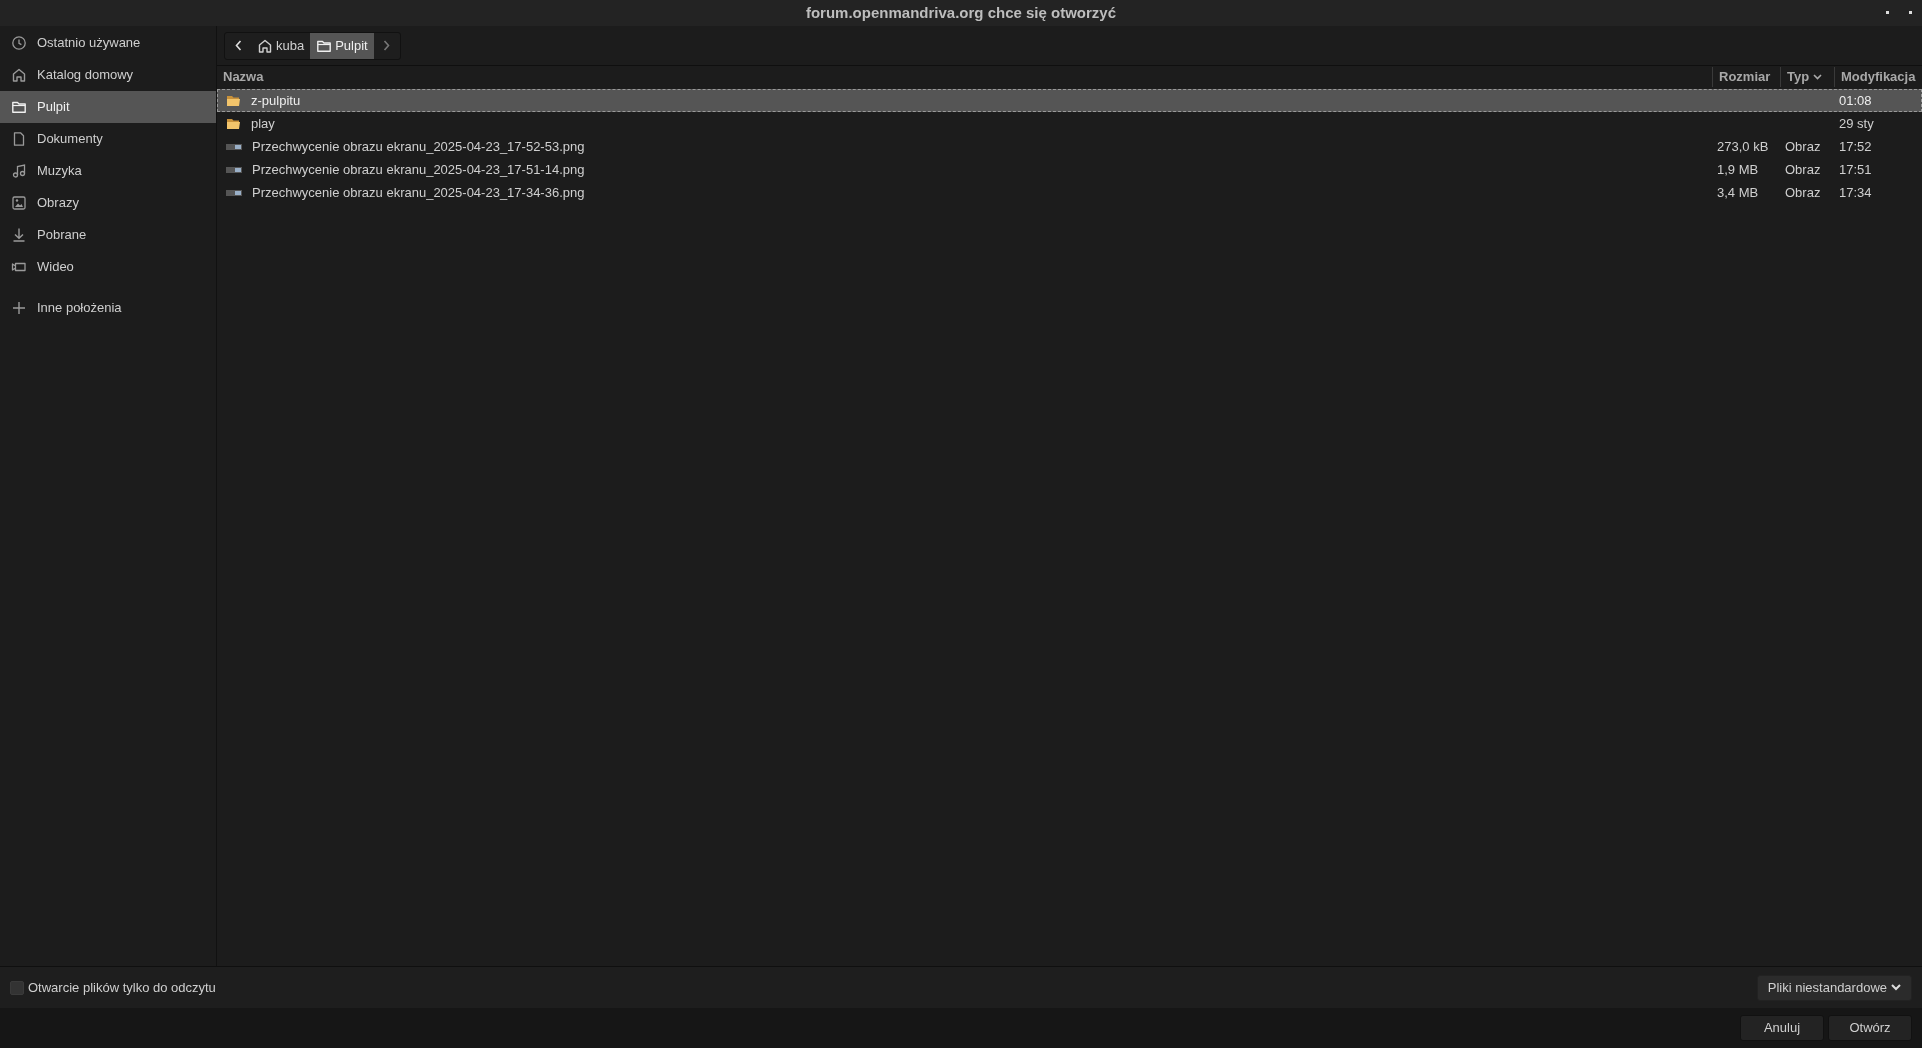  Describe the element at coordinates (19, 171) in the screenshot. I see `music-note-icon` at that location.